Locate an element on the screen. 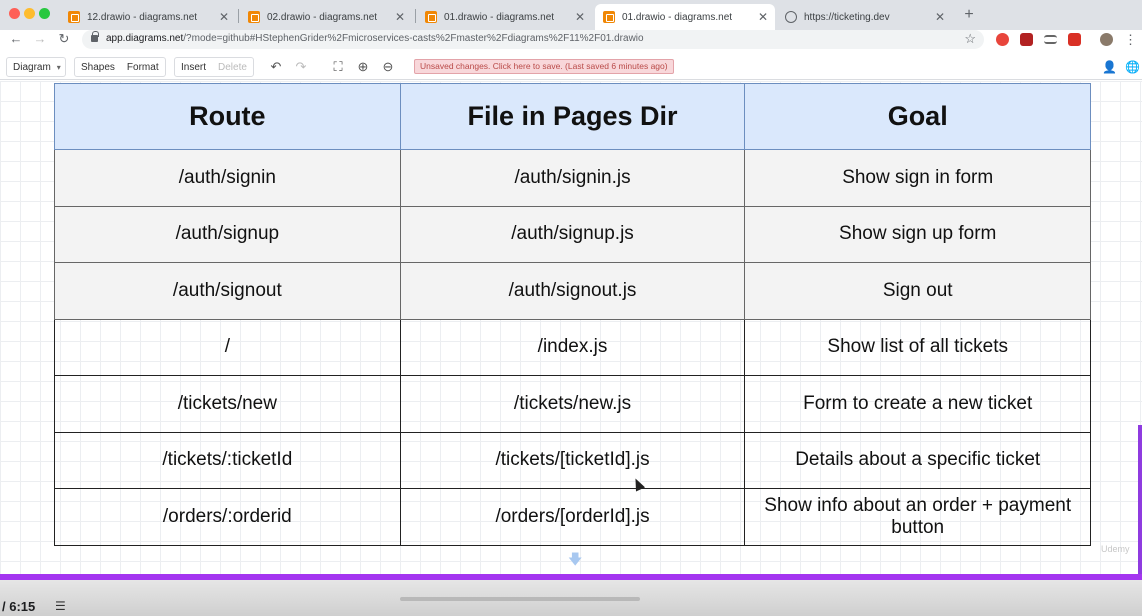  bookmark-star-icon: ☆ is located at coordinates (970, 39).